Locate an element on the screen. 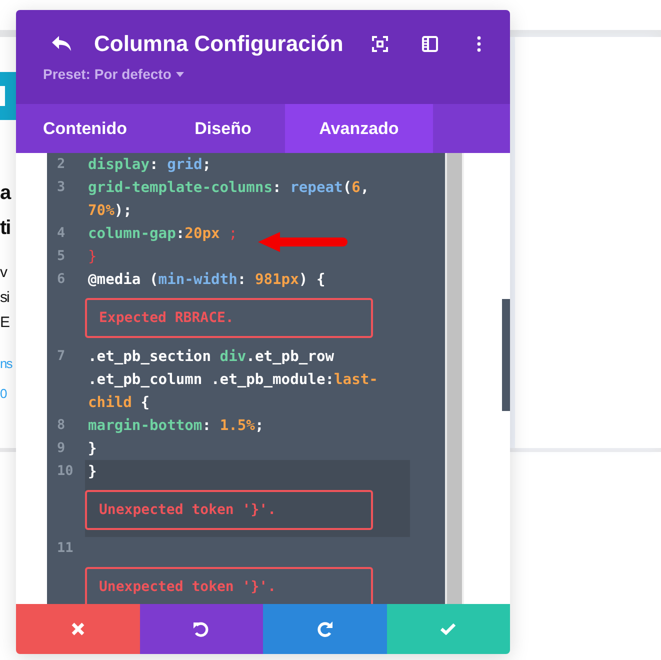 The image size is (661, 660). code-line: grid-template-columns: repeat(6, is located at coordinates (228, 188).